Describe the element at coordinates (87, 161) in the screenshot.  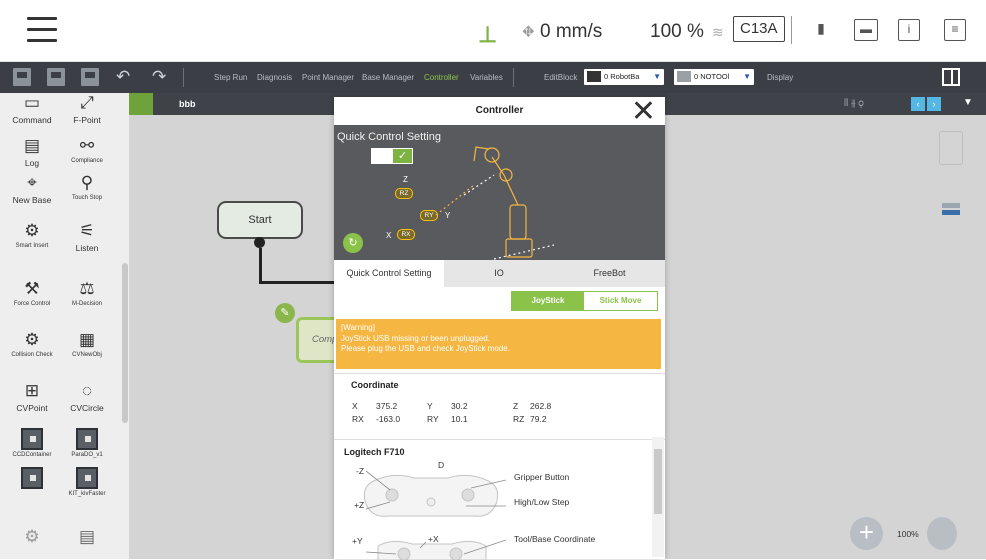
I see `palette-label: Compliance` at that location.